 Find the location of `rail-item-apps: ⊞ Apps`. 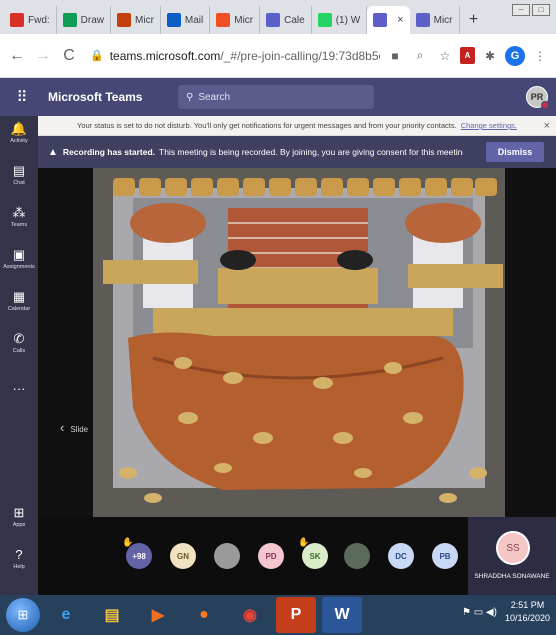

rail-item-apps: ⊞ Apps is located at coordinates (19, 517).